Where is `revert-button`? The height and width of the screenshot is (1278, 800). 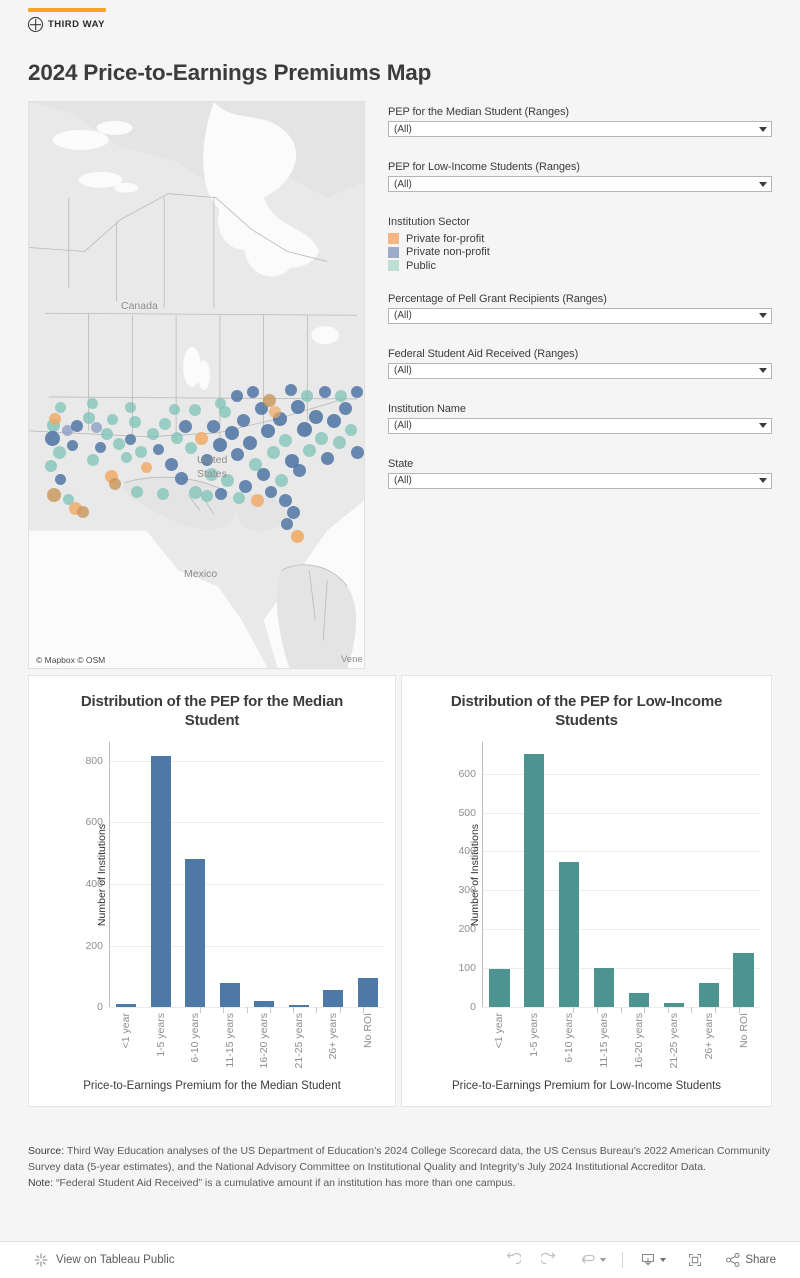 revert-button is located at coordinates (592, 1260).